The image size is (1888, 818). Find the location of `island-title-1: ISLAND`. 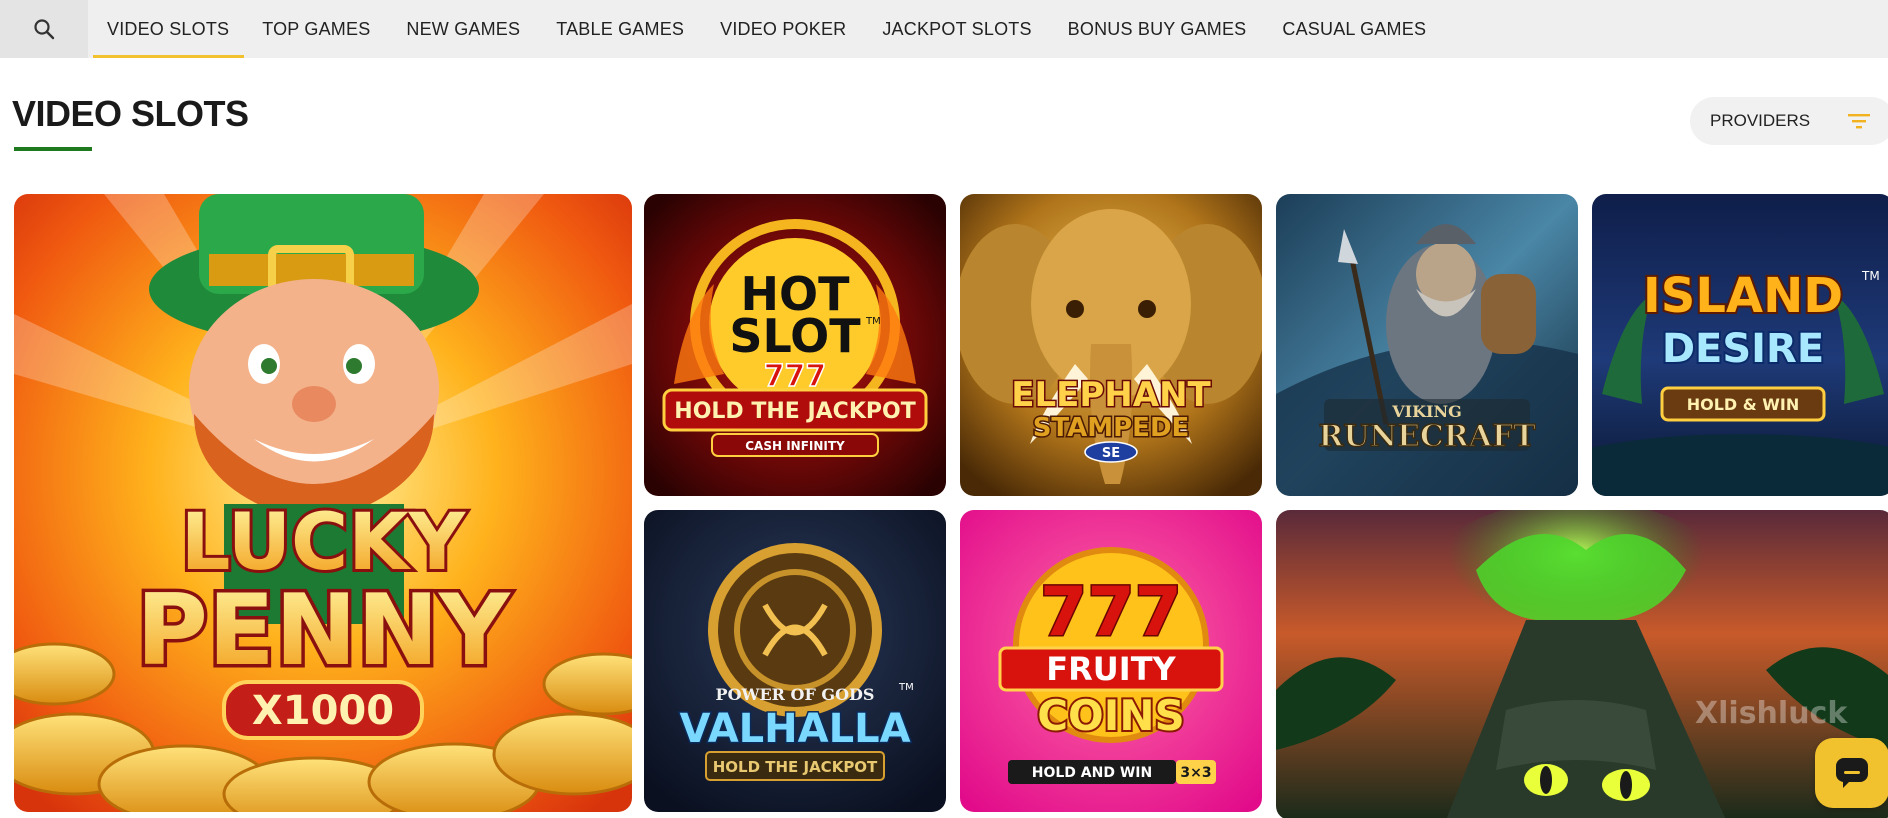

island-title-1: ISLAND is located at coordinates (1743, 296).